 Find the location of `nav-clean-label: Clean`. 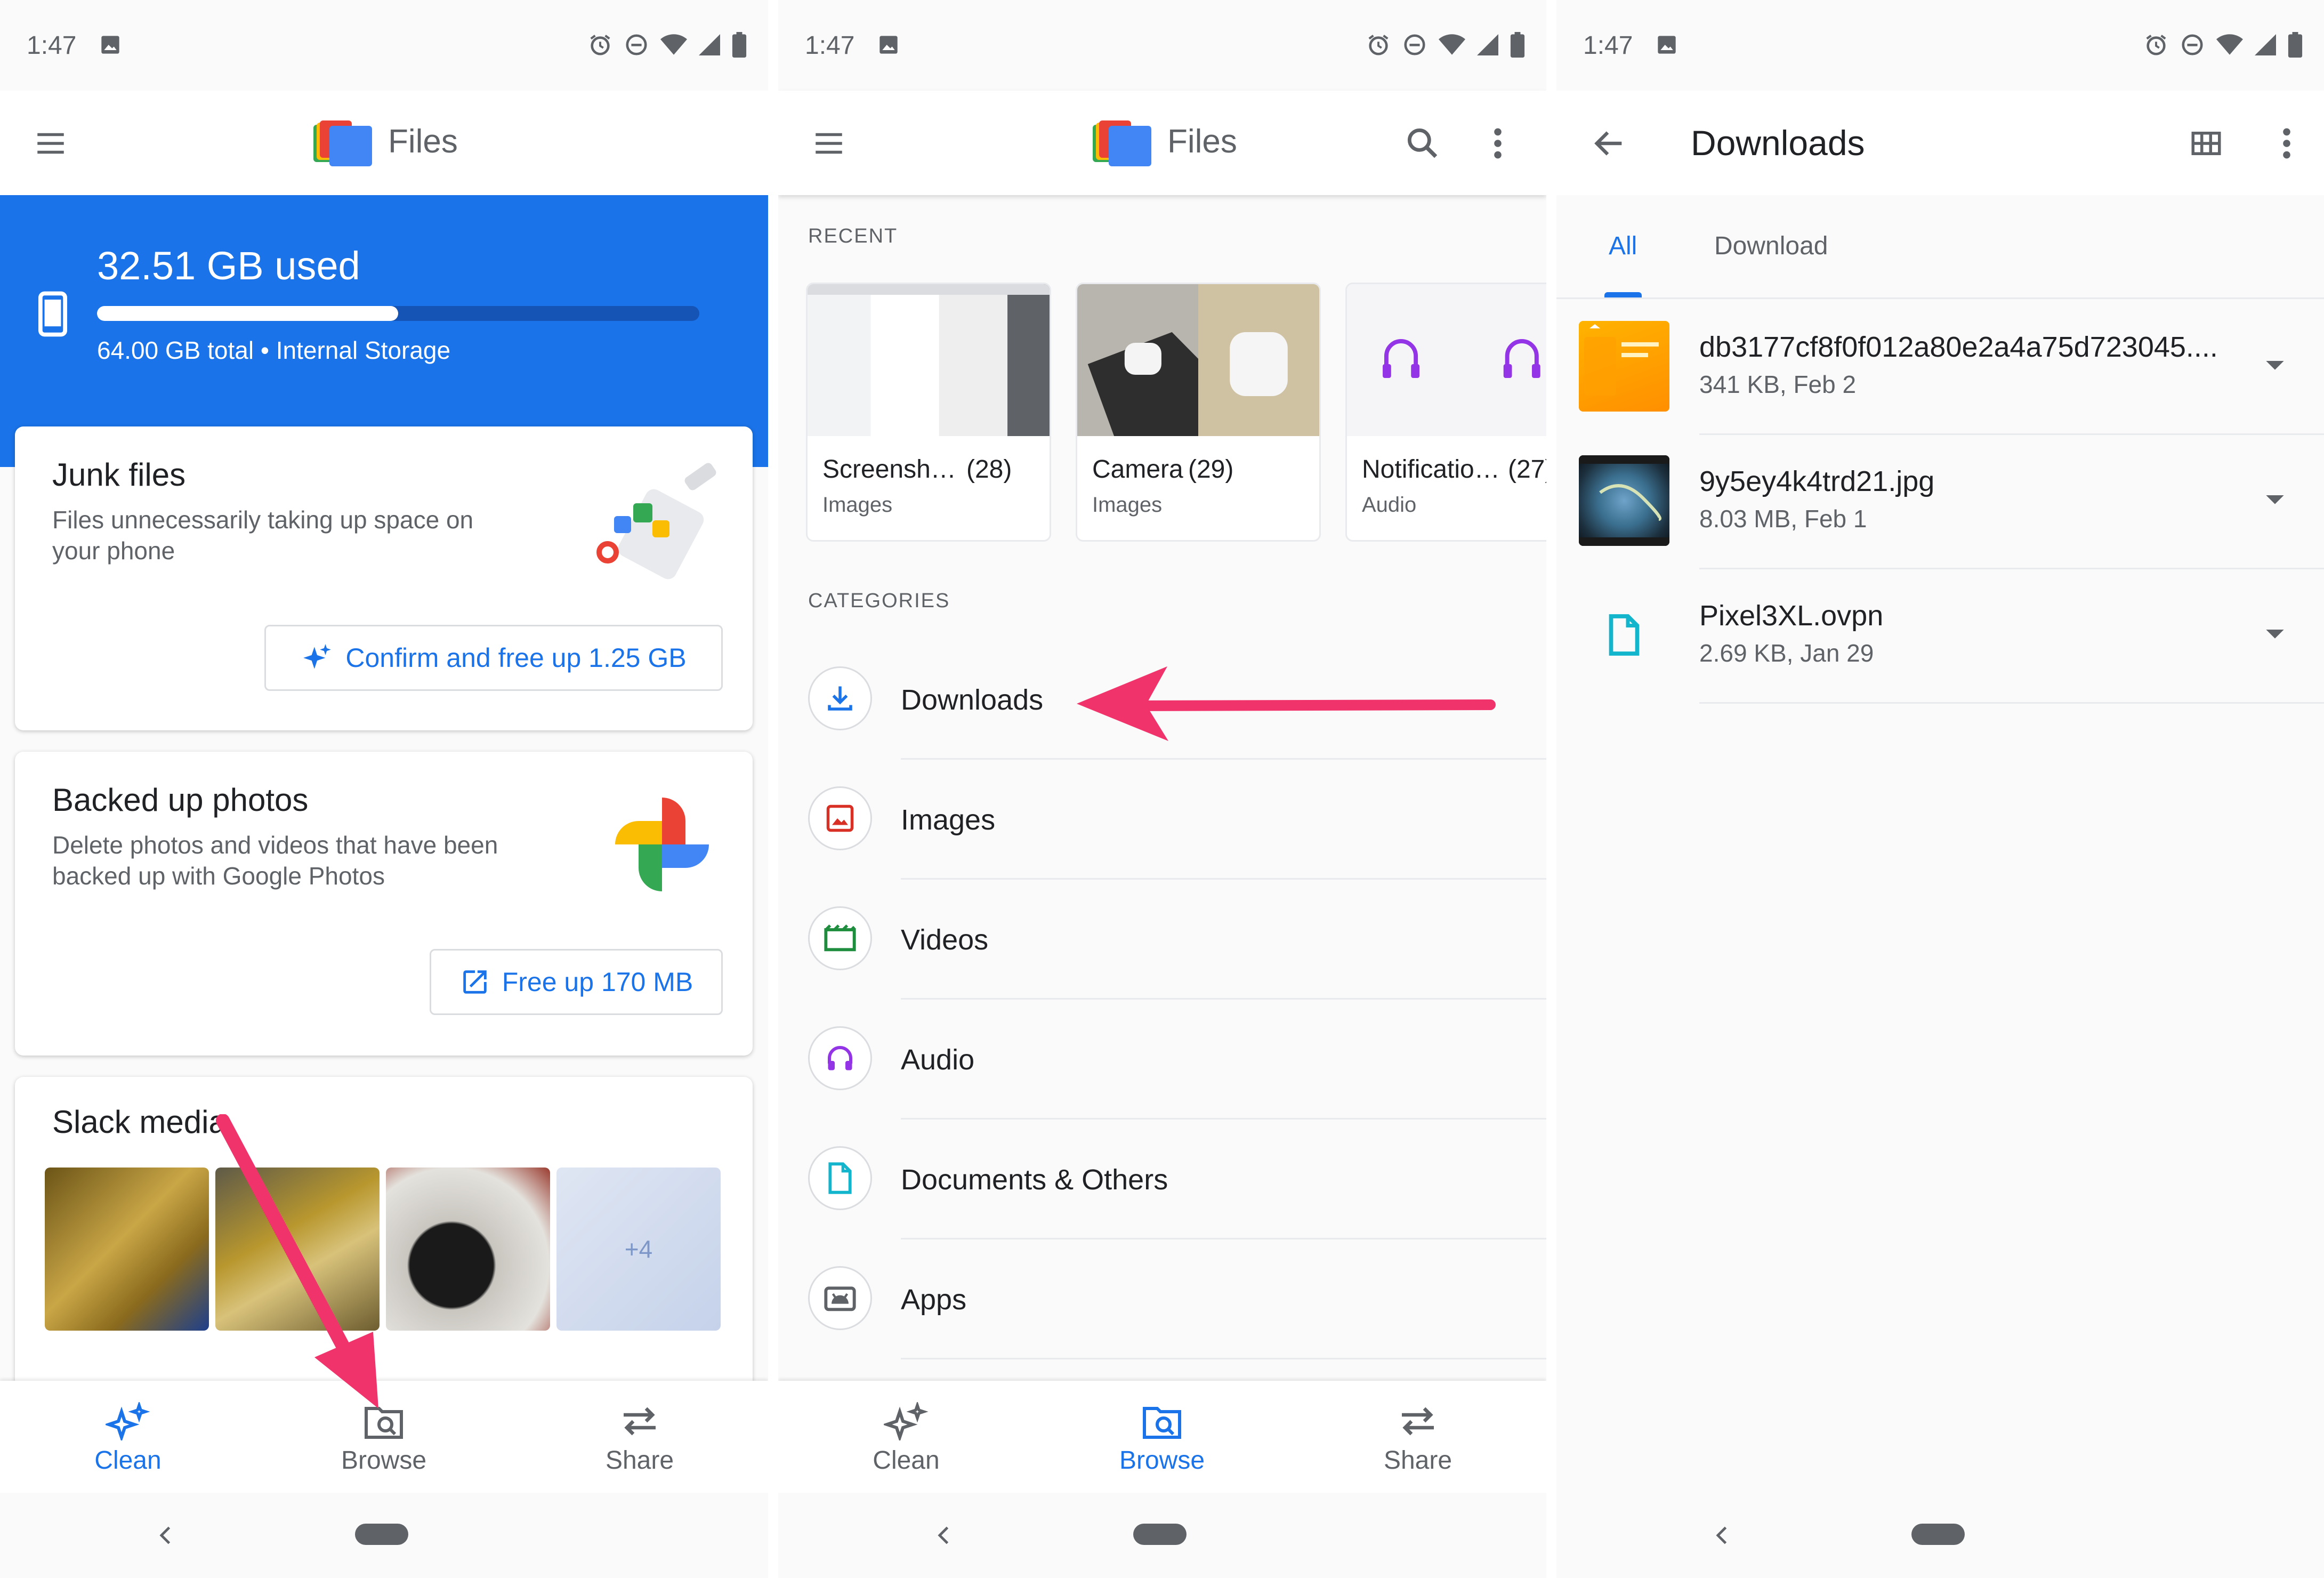

nav-clean-label: Clean is located at coordinates (906, 1461).